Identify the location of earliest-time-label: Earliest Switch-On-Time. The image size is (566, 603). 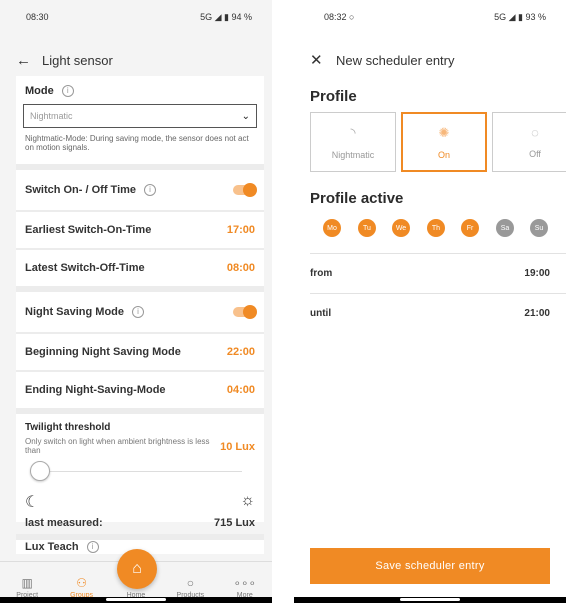
(88, 230).